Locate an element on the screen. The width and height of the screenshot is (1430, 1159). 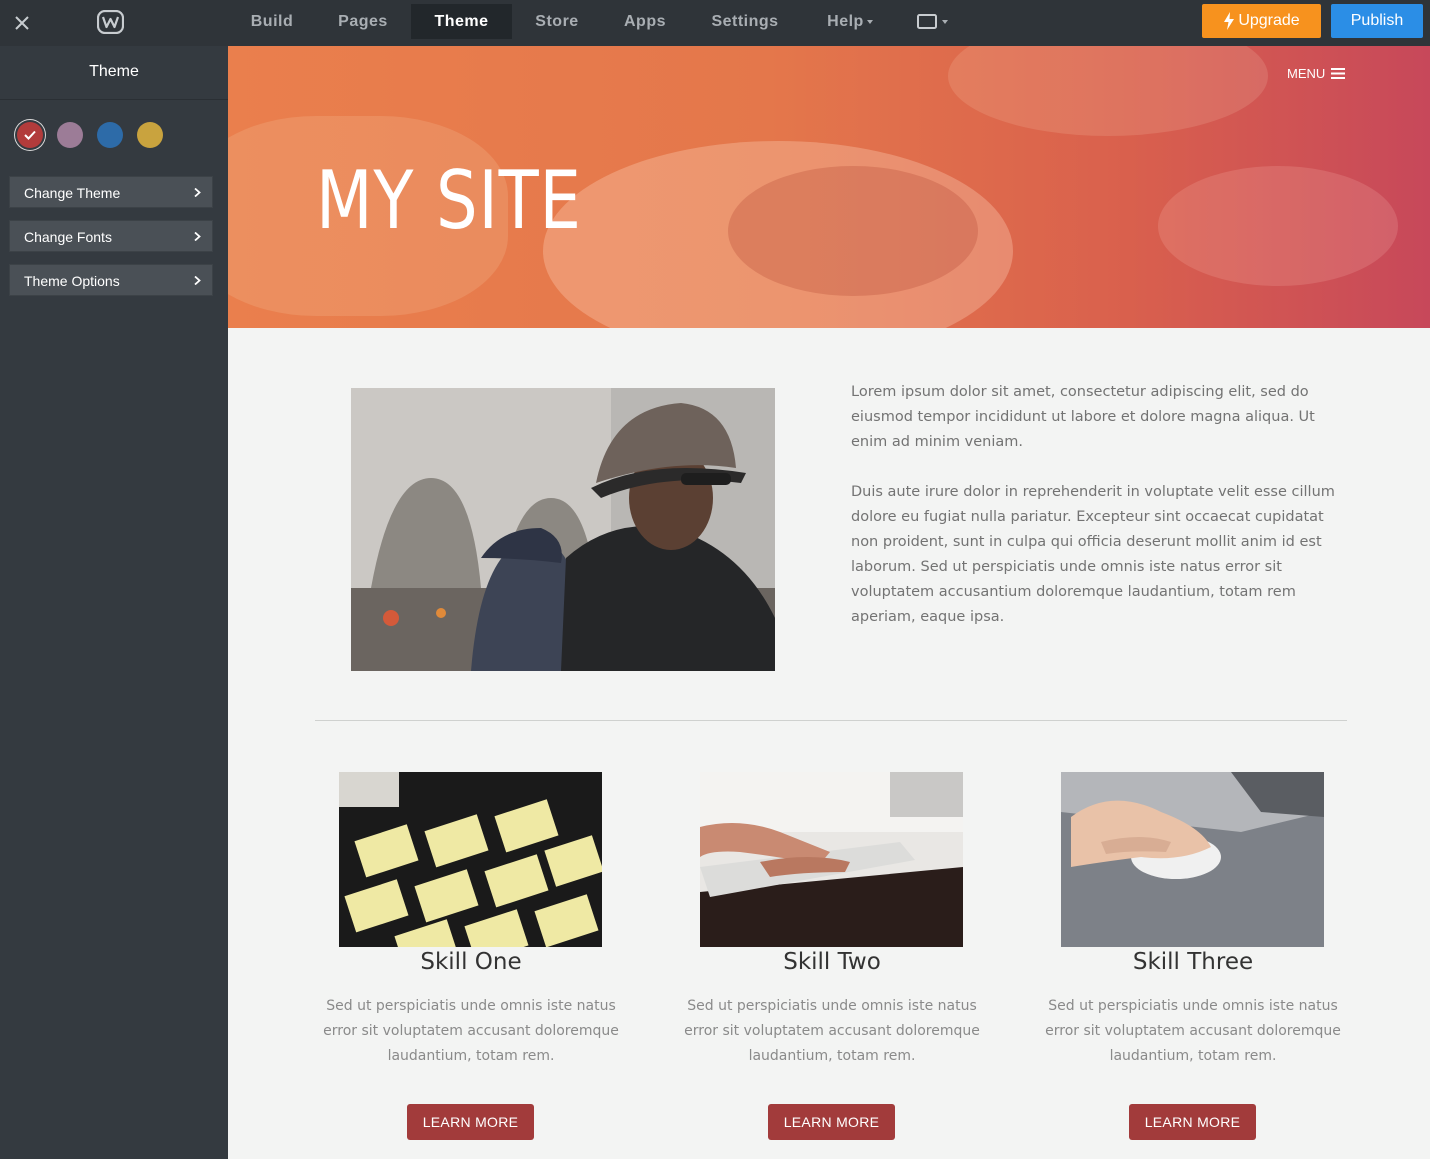
hero-hand-shape is located at coordinates (1278, 226).